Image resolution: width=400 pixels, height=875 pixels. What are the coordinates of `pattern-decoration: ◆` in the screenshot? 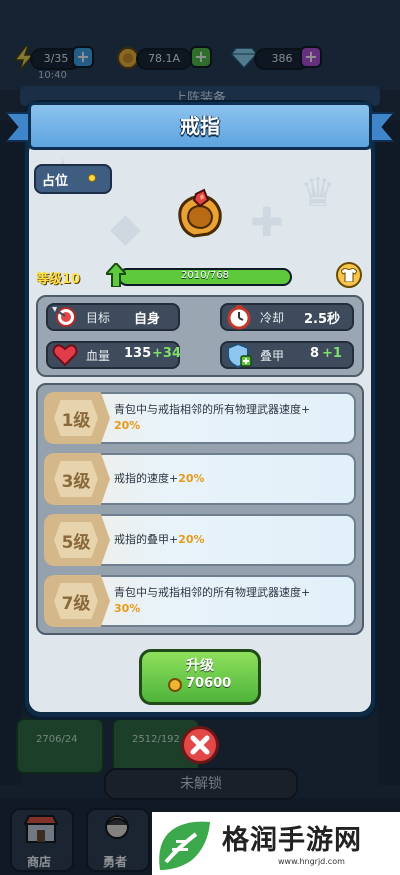 It's located at (125, 228).